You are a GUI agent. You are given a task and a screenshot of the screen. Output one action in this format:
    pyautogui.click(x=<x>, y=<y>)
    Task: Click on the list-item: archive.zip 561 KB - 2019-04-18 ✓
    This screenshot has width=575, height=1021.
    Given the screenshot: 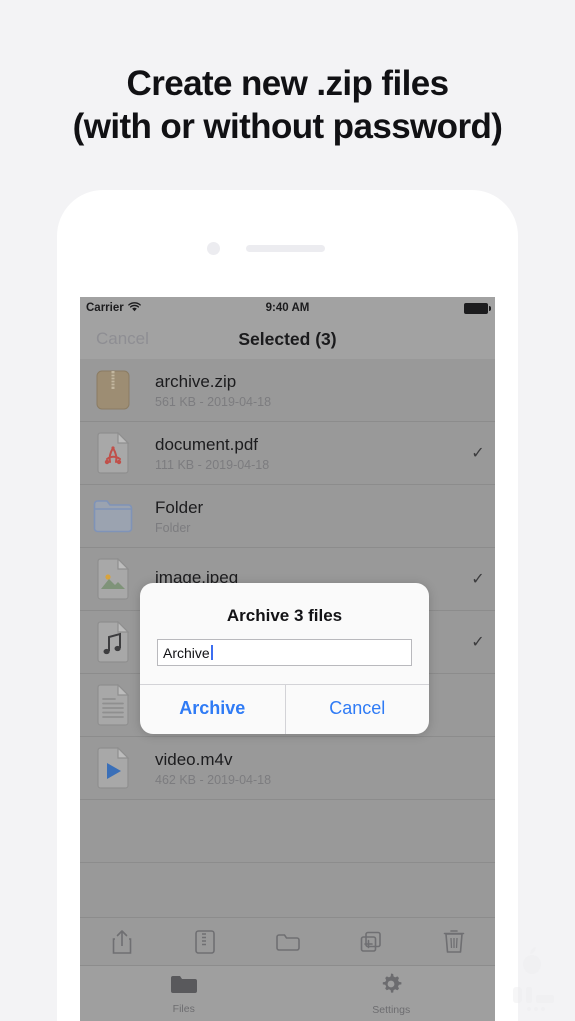 What is the action you would take?
    pyautogui.click(x=287, y=390)
    